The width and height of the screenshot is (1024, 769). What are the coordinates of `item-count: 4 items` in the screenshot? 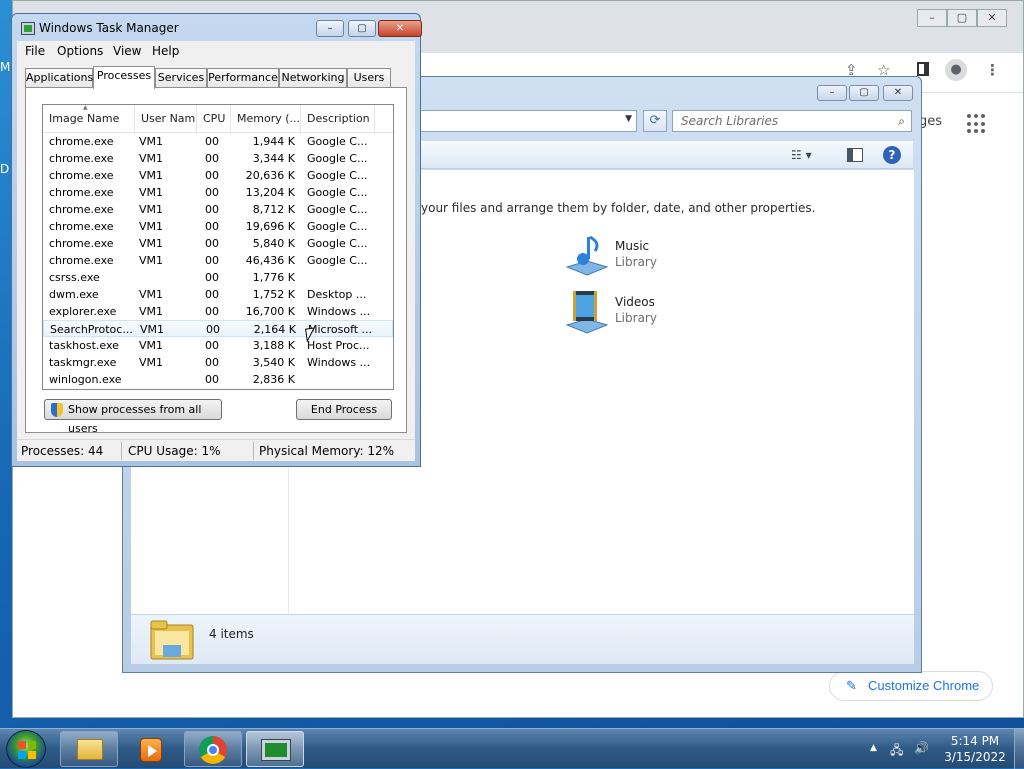 It's located at (231, 634).